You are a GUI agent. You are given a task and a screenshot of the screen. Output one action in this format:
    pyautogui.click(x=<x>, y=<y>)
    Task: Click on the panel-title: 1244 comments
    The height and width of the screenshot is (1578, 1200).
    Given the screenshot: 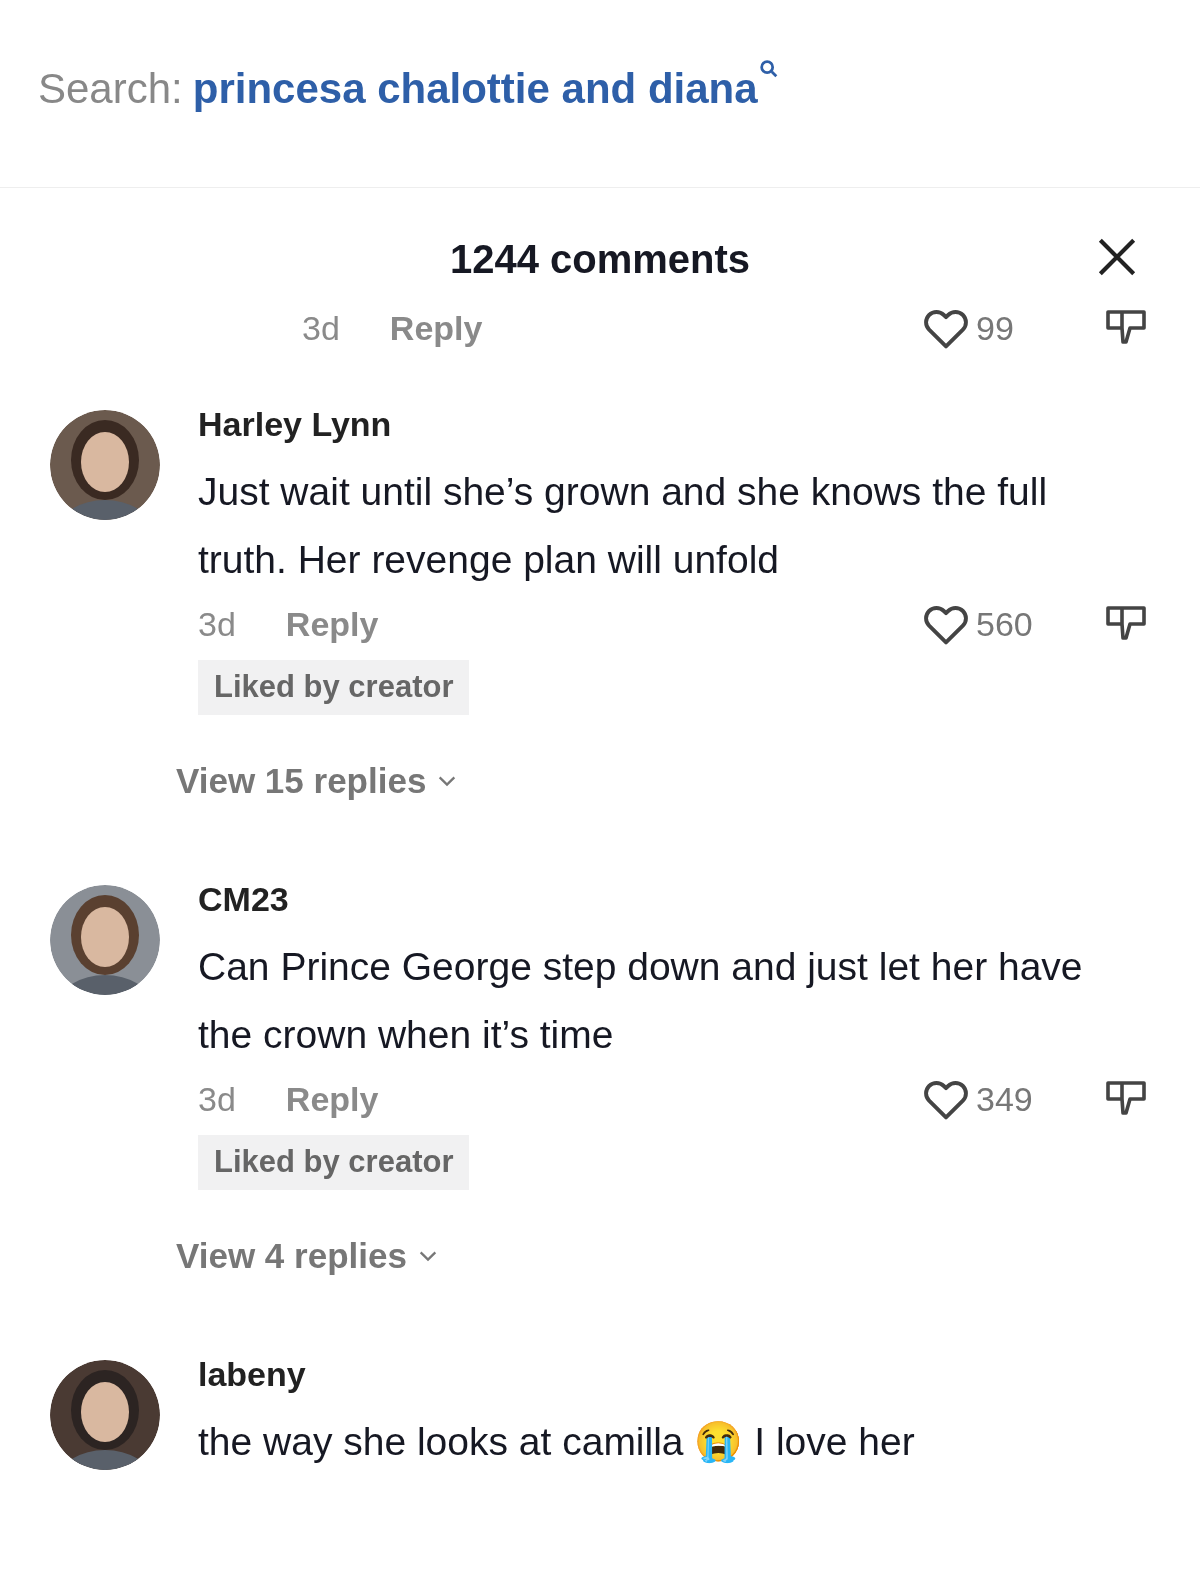 What is the action you would take?
    pyautogui.click(x=600, y=259)
    